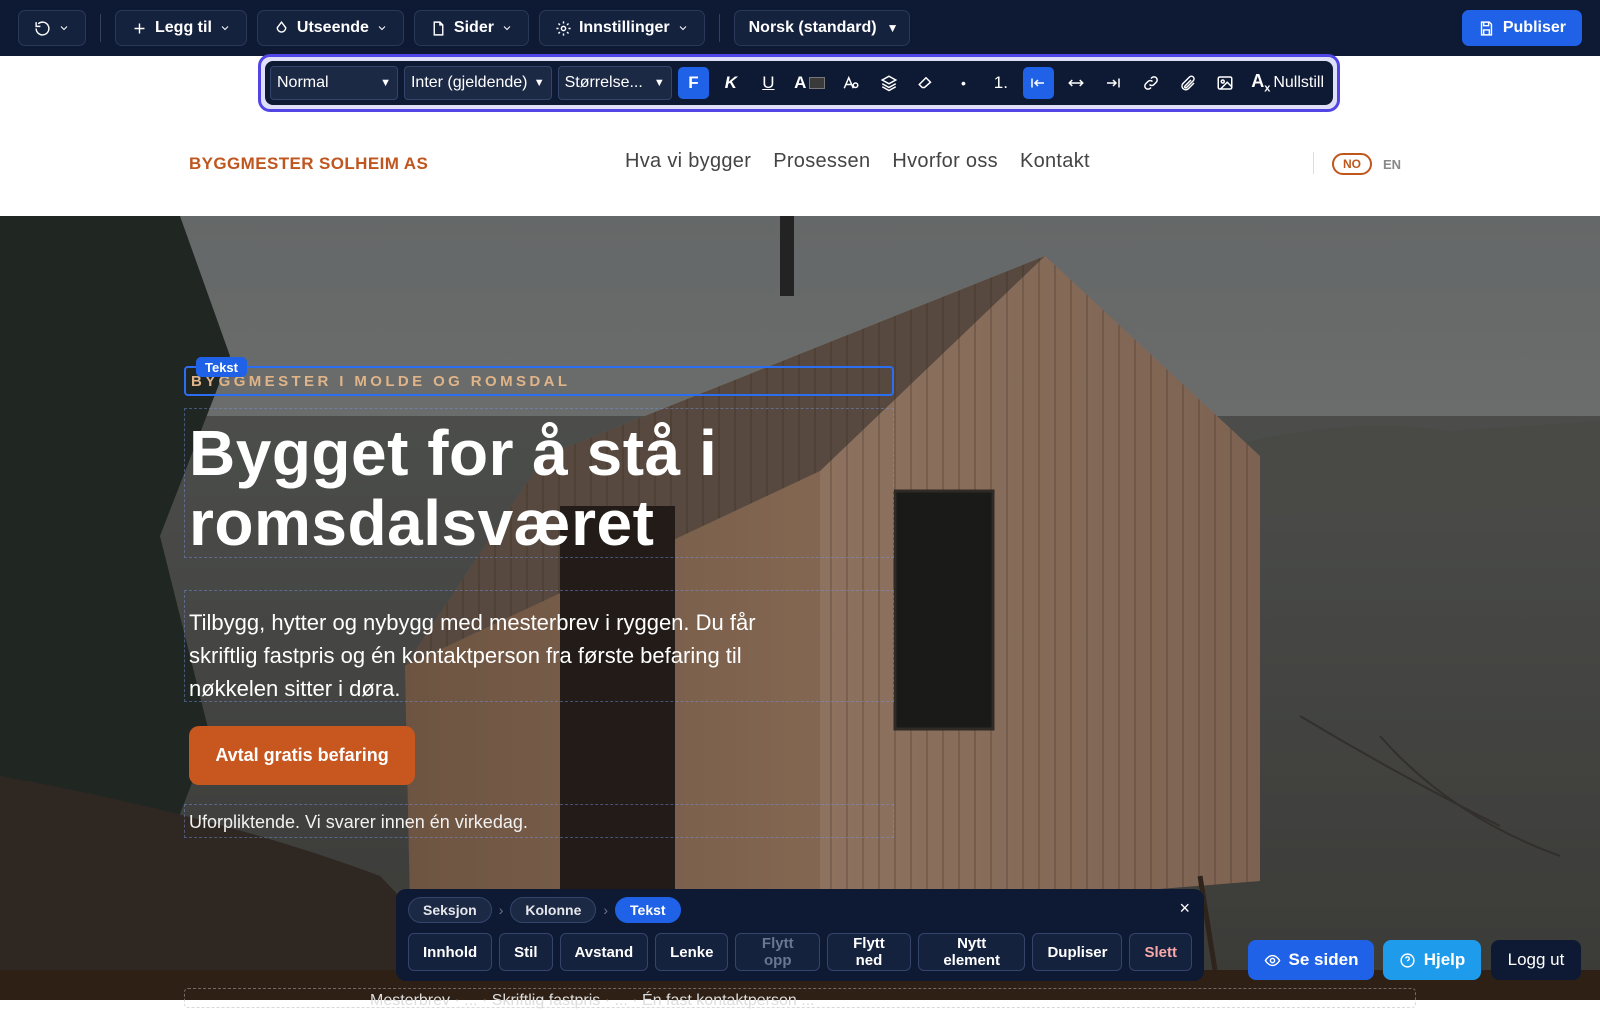  What do you see at coordinates (604, 952) in the screenshot?
I see `spacing-button: Avstand` at bounding box center [604, 952].